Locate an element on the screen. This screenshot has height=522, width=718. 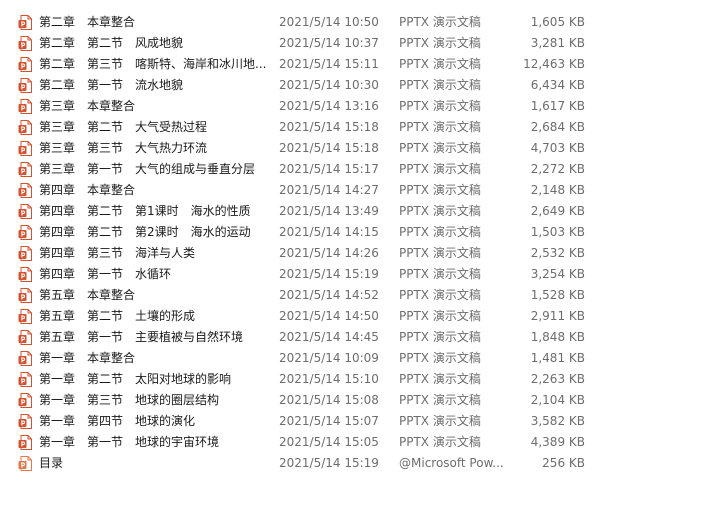
file-size: 12,463 KB is located at coordinates (554, 64).